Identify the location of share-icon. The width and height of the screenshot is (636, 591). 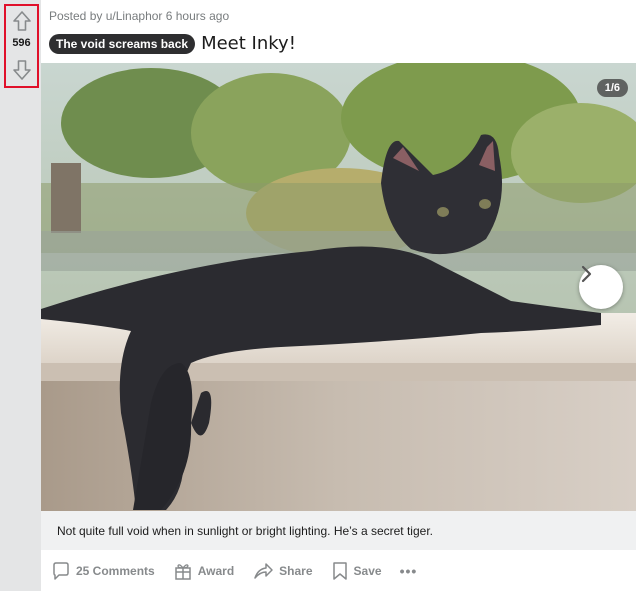
(263, 571).